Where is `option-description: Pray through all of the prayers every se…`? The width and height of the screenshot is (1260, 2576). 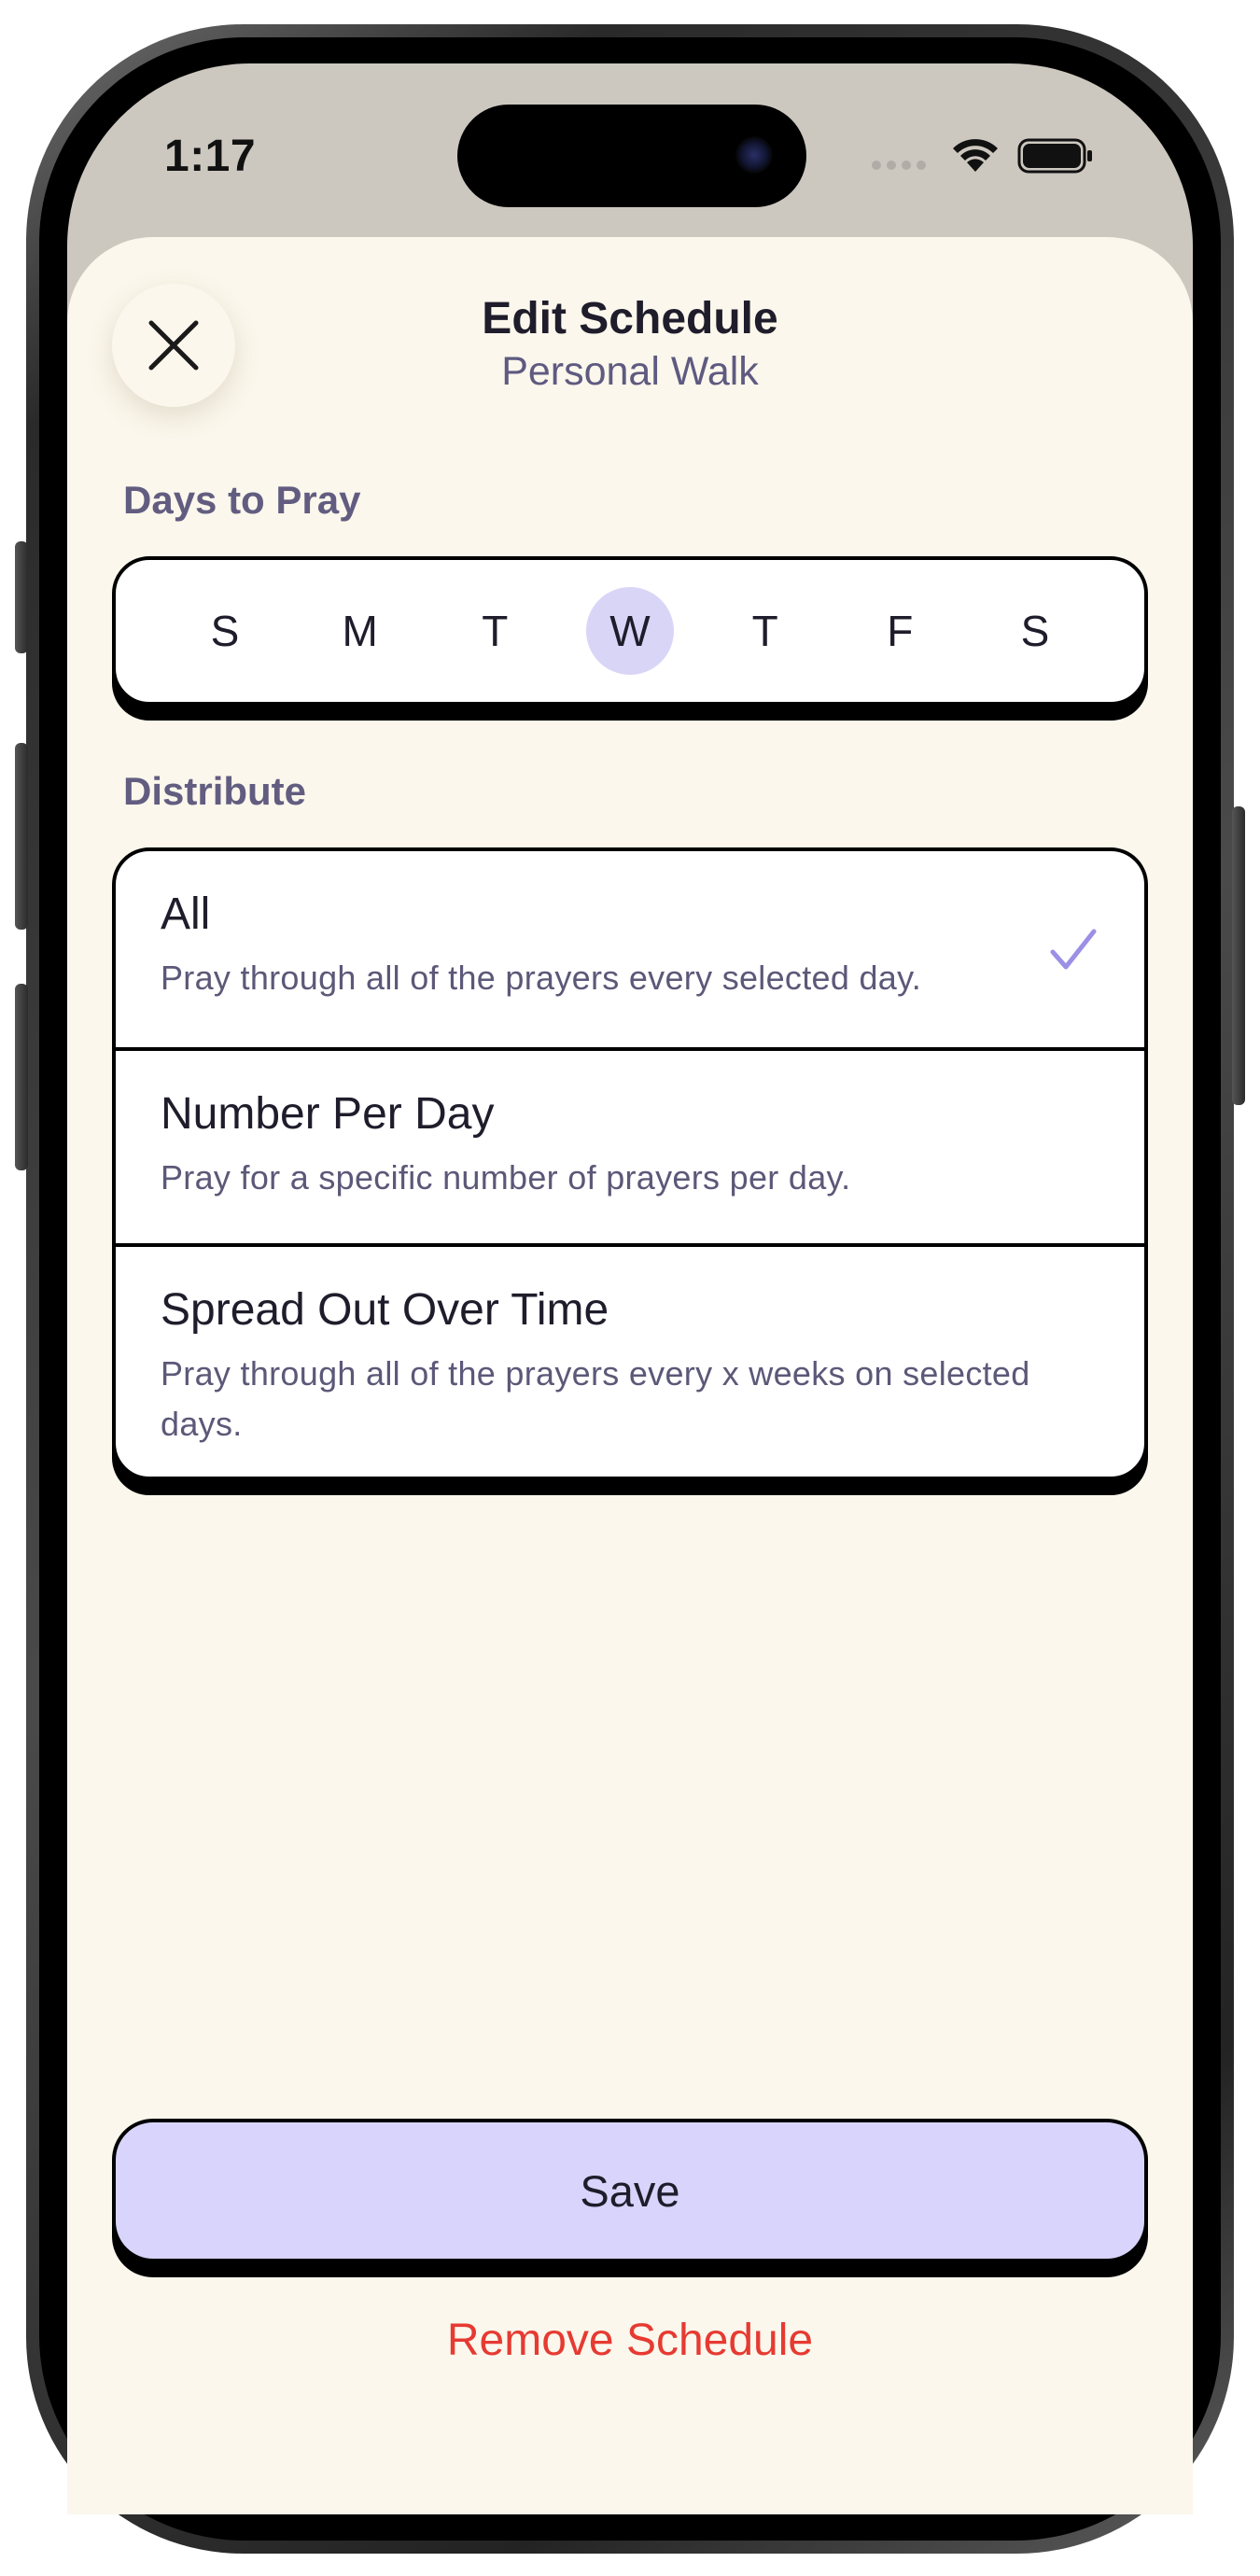 option-description: Pray through all of the prayers every se… is located at coordinates (541, 978).